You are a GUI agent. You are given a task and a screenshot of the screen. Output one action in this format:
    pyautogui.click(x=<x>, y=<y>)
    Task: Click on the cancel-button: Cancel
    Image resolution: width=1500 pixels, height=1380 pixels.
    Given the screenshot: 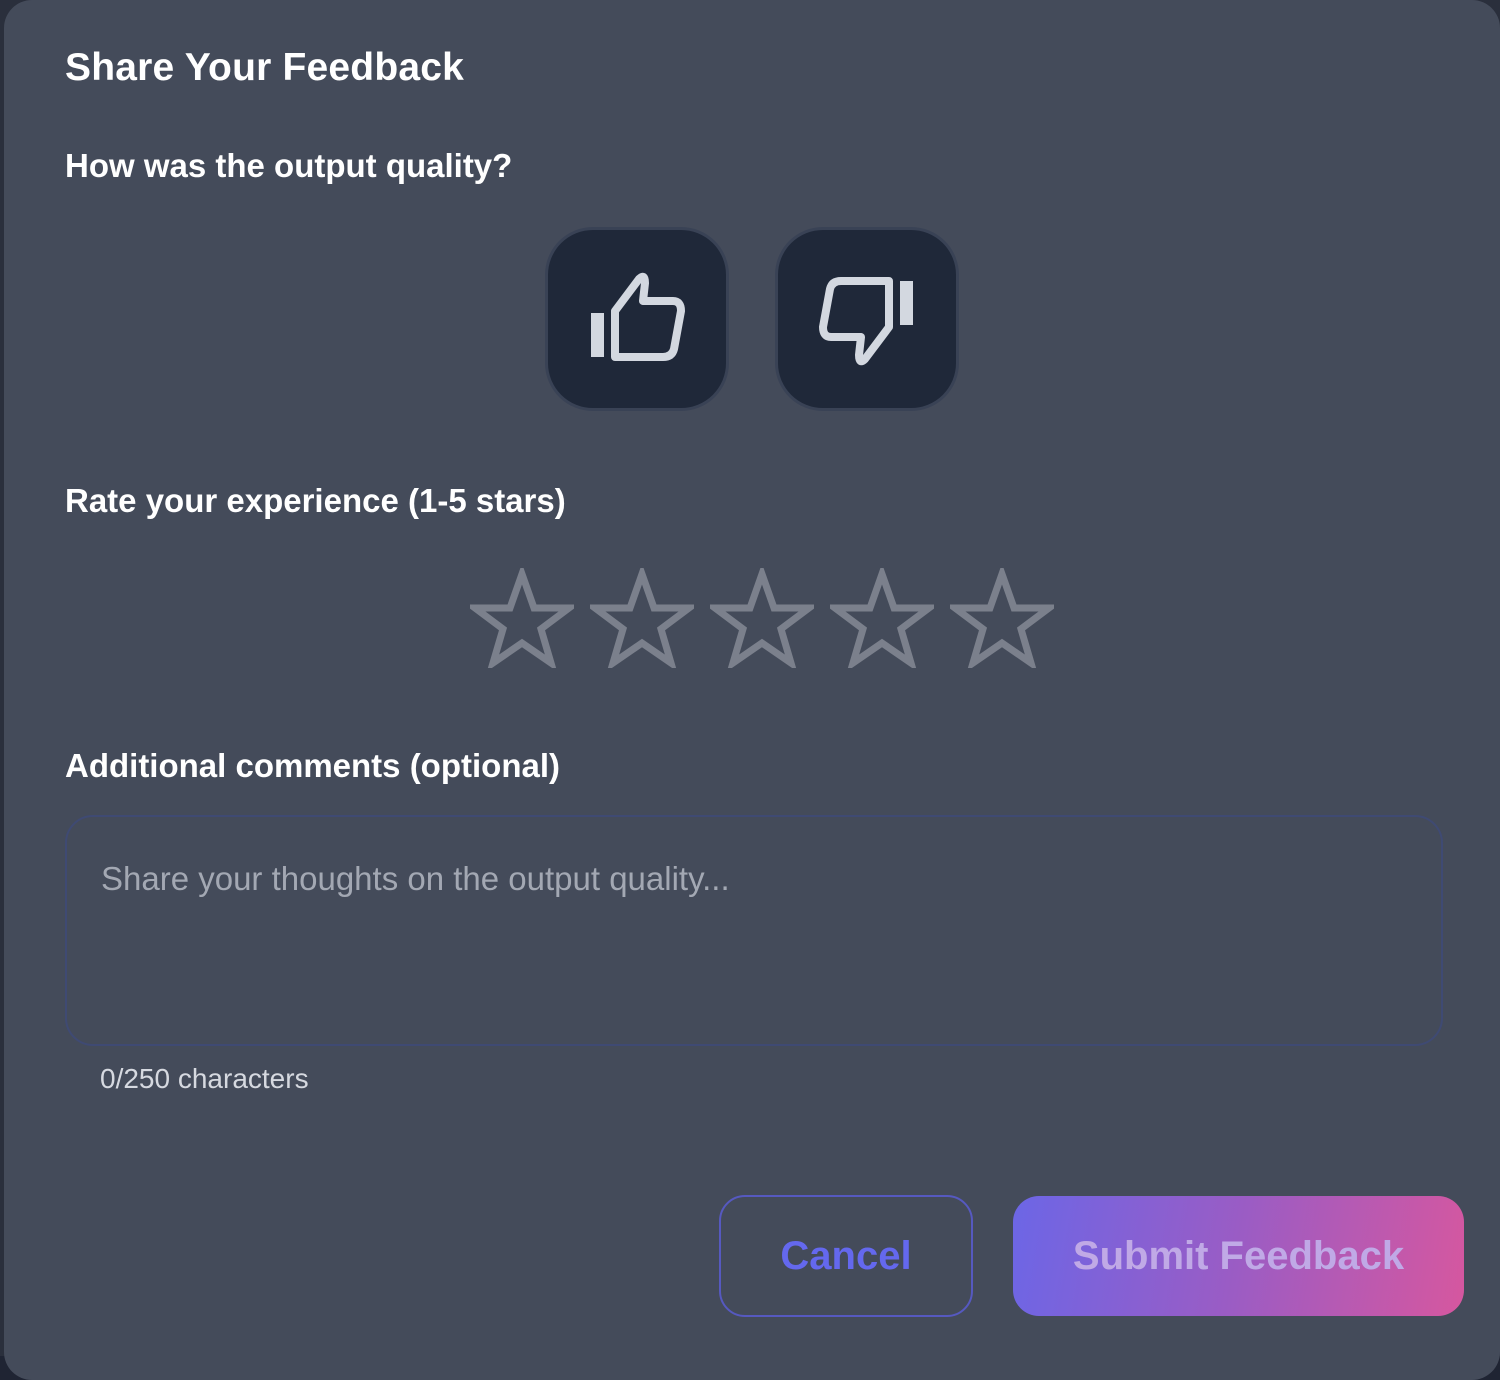 What is the action you would take?
    pyautogui.click(x=846, y=1256)
    